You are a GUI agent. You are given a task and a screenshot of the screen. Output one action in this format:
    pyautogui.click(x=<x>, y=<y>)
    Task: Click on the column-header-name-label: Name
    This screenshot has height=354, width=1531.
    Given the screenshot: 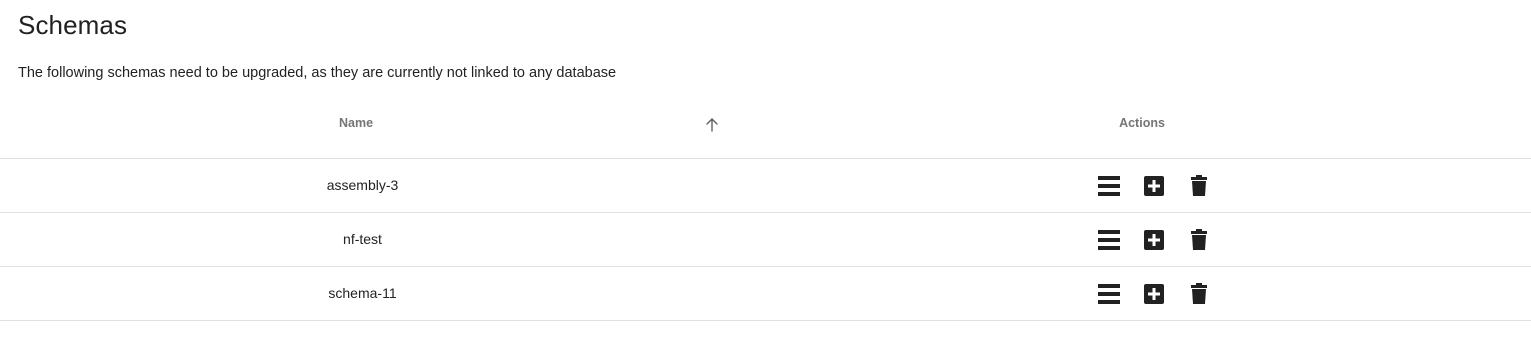 What is the action you would take?
    pyautogui.click(x=356, y=123)
    